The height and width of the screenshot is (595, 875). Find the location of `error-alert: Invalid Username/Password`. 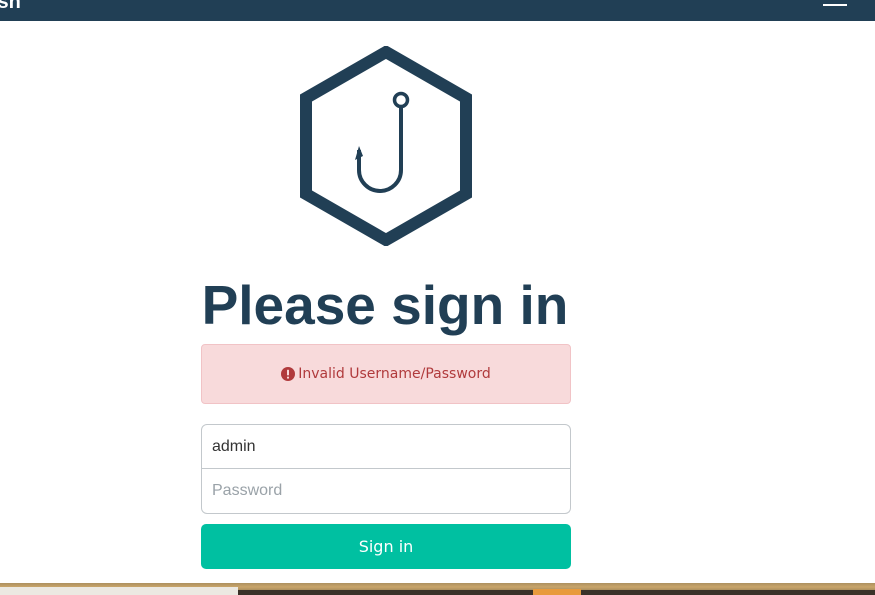

error-alert: Invalid Username/Password is located at coordinates (386, 374).